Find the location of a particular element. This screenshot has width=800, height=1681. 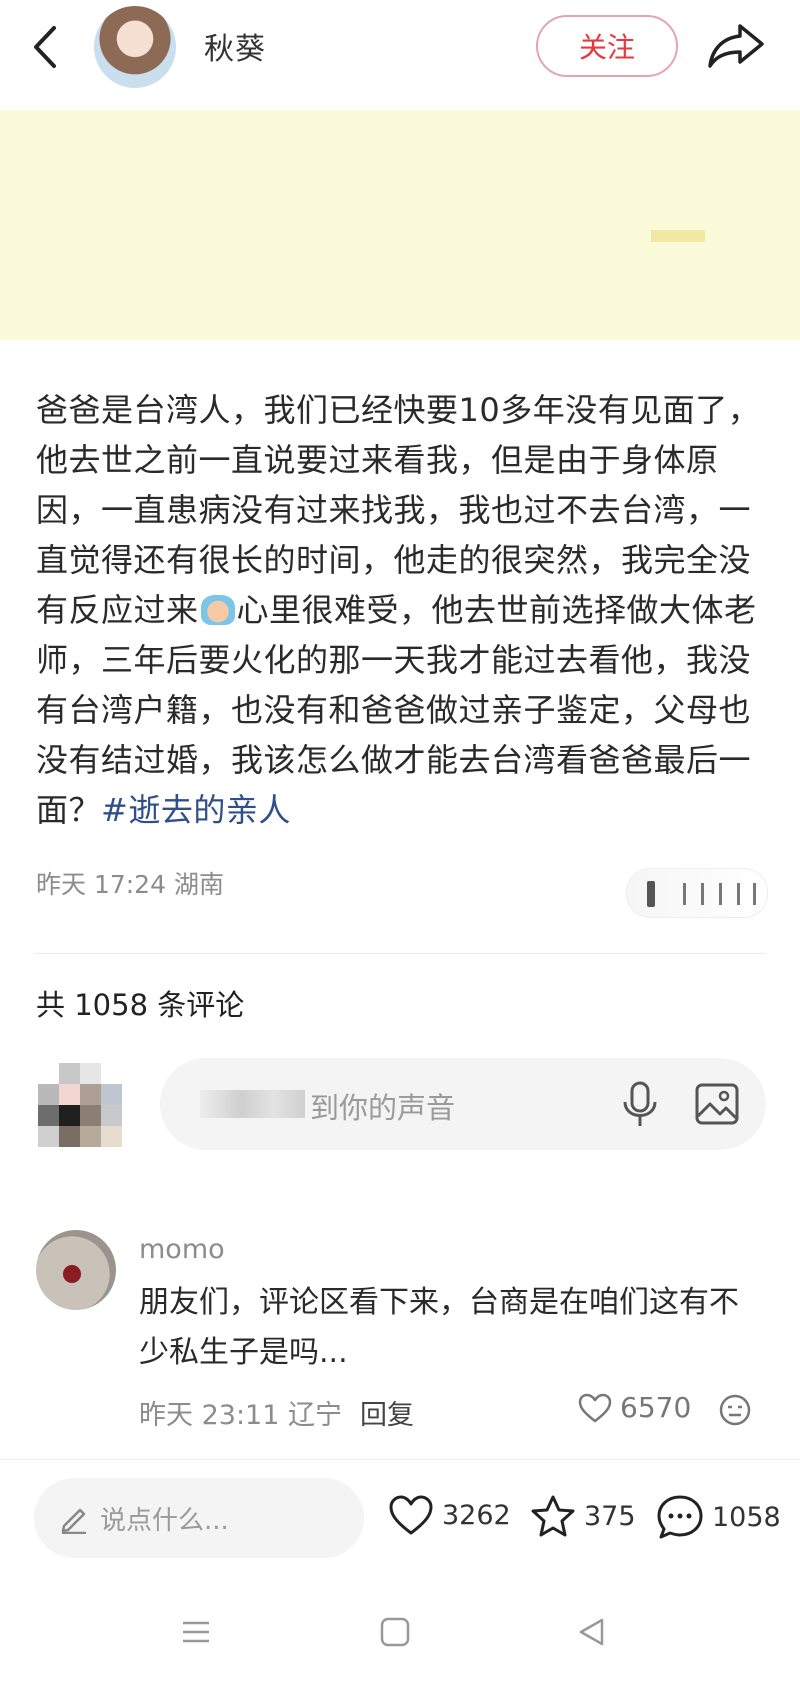

home-icon is located at coordinates (395, 1632).